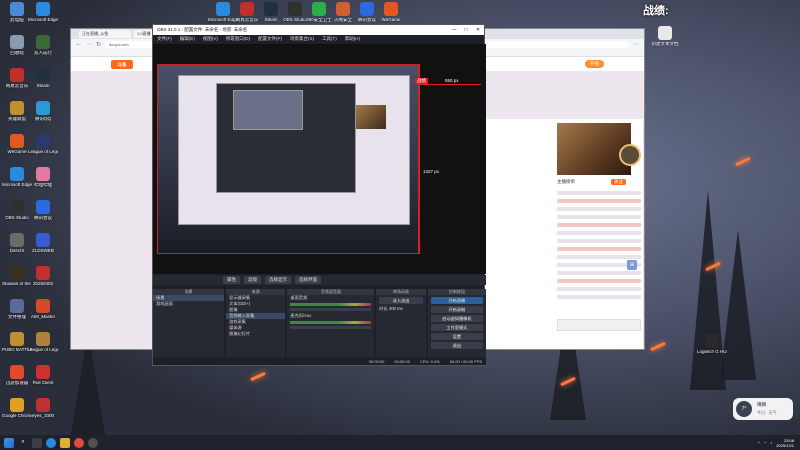 This screenshot has height=450, width=800. Describe the element at coordinates (618, 182) in the screenshot. I see `follow-button: 关注` at that location.